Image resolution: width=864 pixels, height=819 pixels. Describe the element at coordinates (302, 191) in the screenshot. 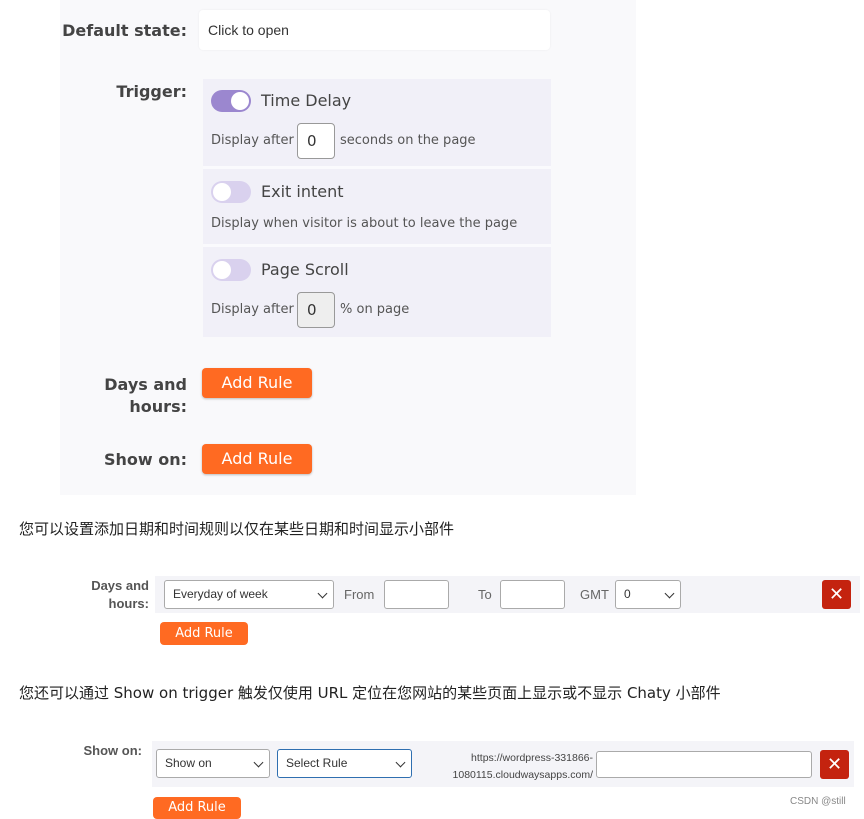

I see `exit-intent-title: Exit intent` at that location.